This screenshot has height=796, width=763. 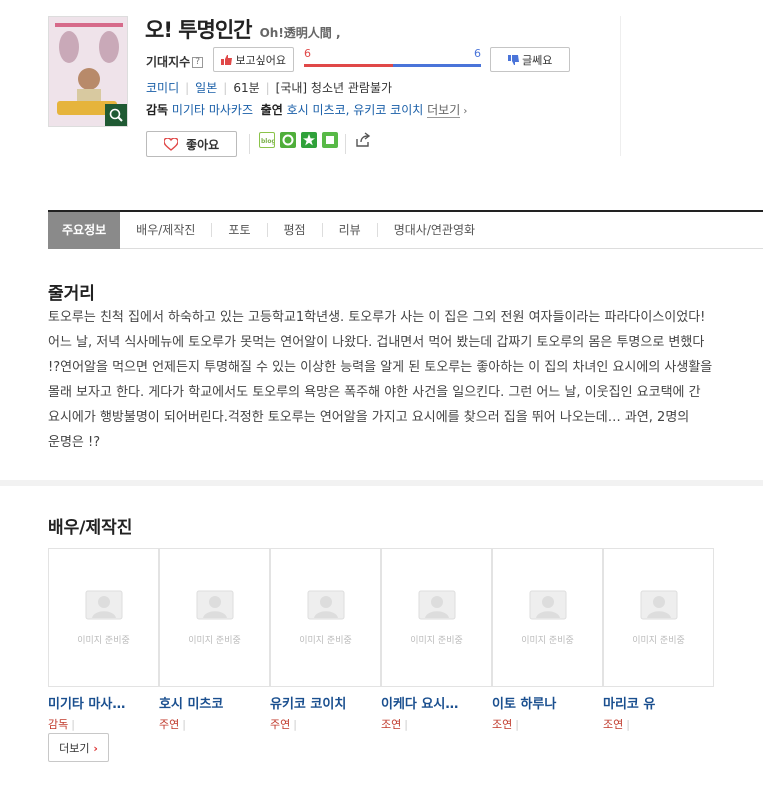 I want to click on movie-title: 오! 투명인간, so click(x=198, y=30).